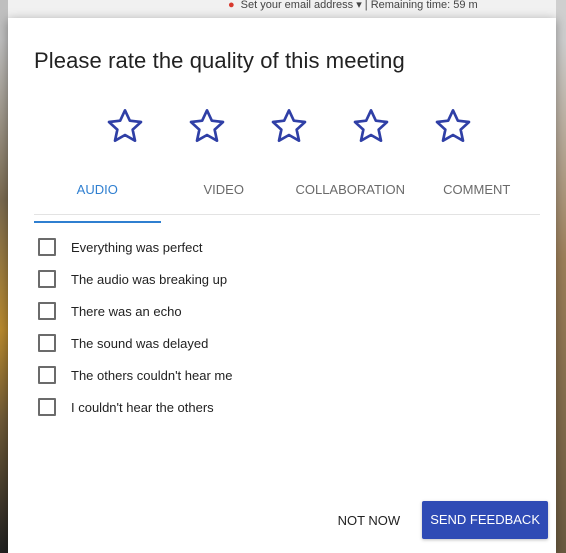 The width and height of the screenshot is (566, 553). I want to click on option-label: I couldn't hear the others, so click(142, 407).